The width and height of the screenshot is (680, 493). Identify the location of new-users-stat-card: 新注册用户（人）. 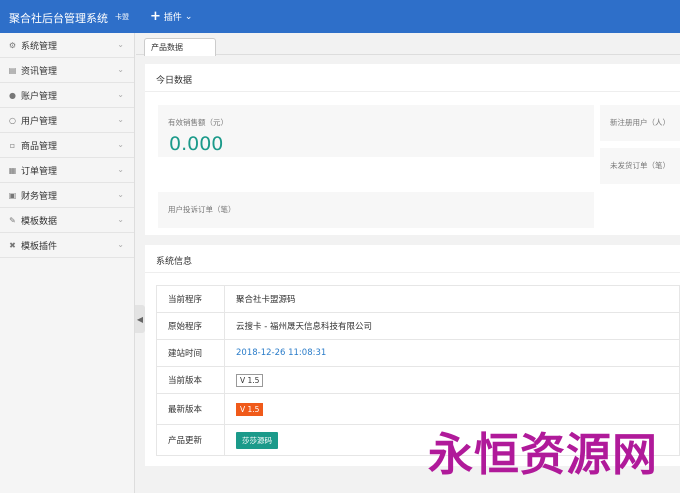
(640, 123).